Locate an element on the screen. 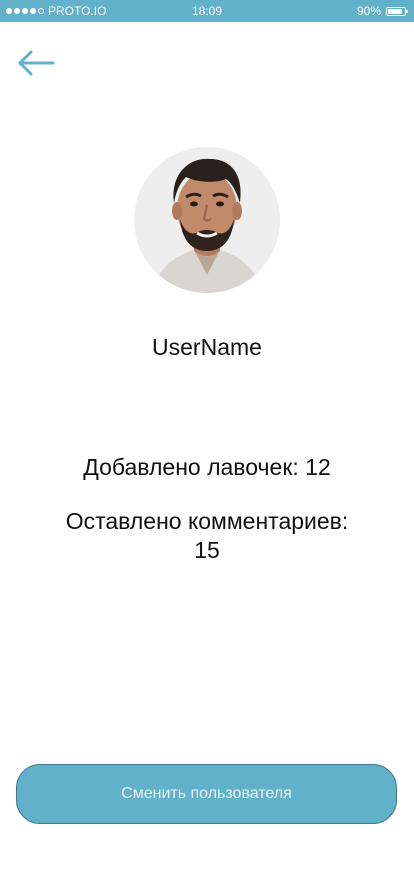 The image size is (414, 896). benches-added-value: 12 is located at coordinates (318, 467).